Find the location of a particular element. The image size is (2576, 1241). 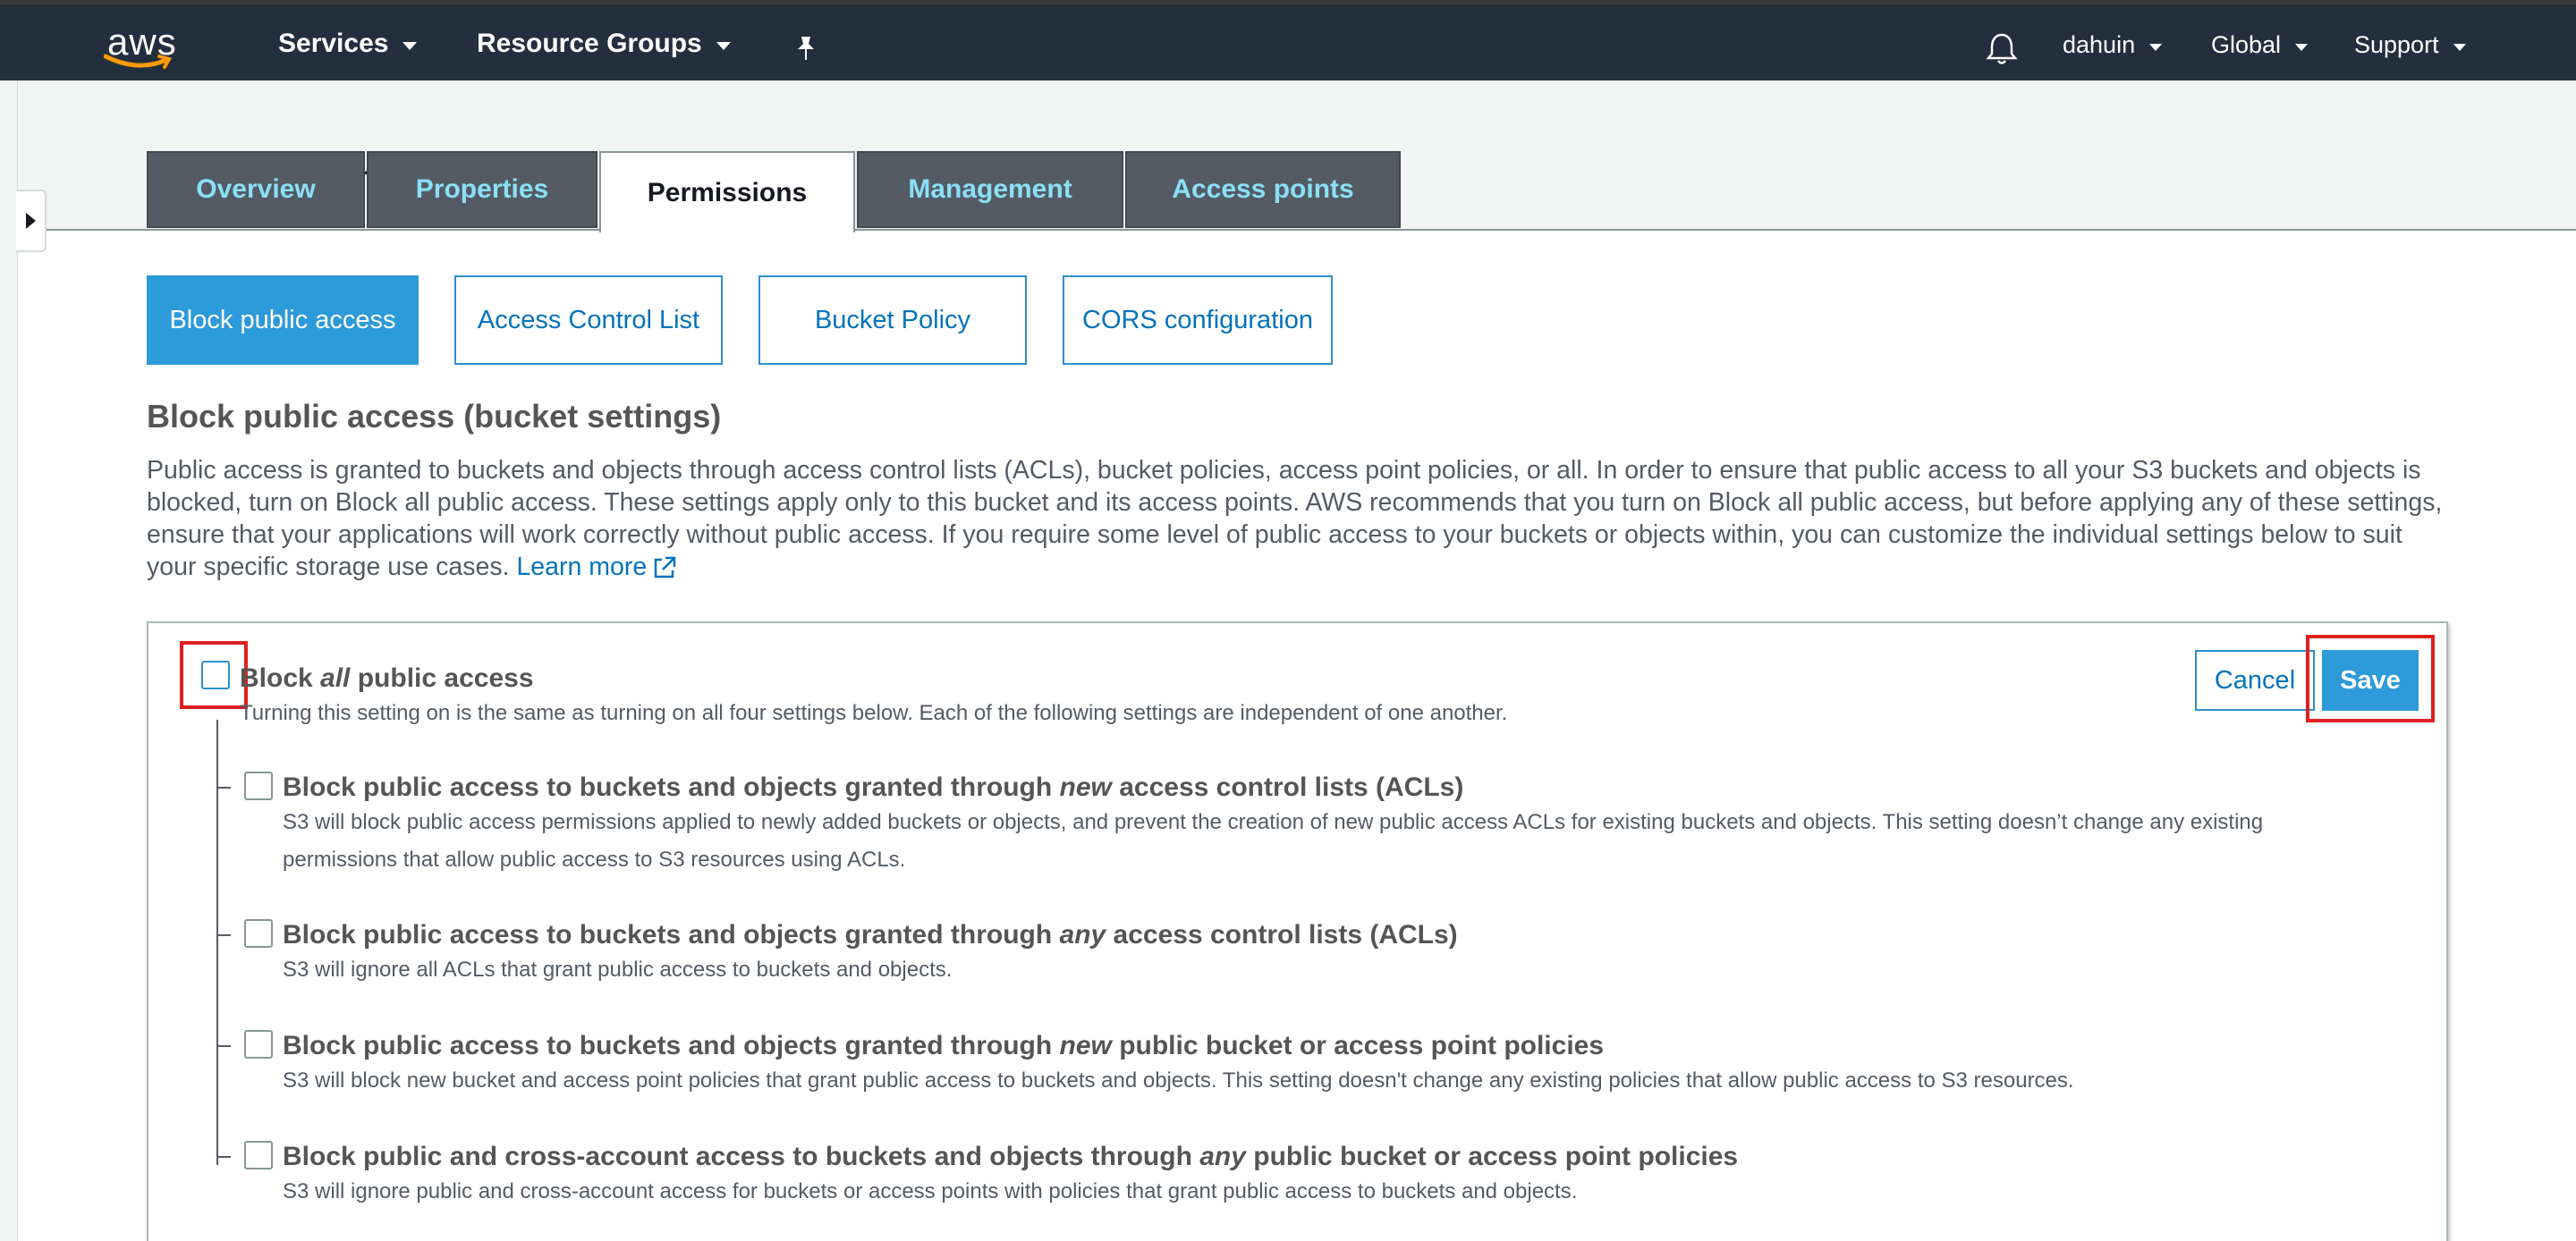

block-all-title: Block all public access is located at coordinates (387, 678).